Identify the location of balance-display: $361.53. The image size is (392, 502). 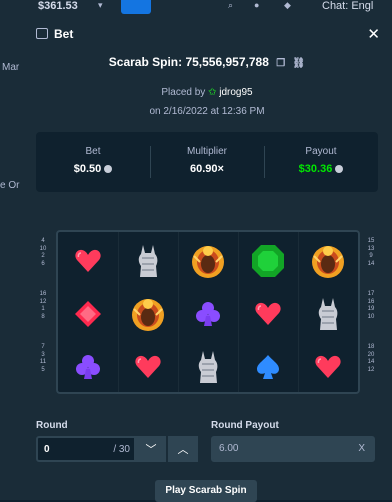
(58, 6).